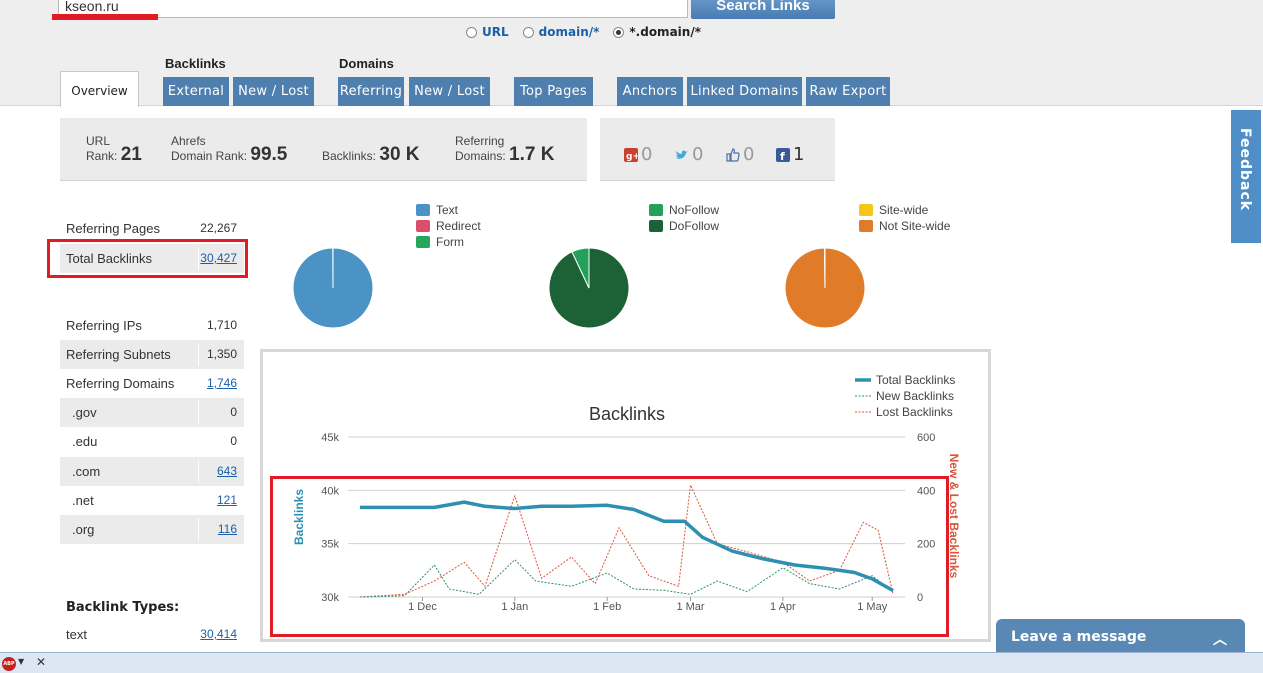 This screenshot has height=673, width=1263. Describe the element at coordinates (1246, 176) in the screenshot. I see `feedback-tab: Feedback` at that location.